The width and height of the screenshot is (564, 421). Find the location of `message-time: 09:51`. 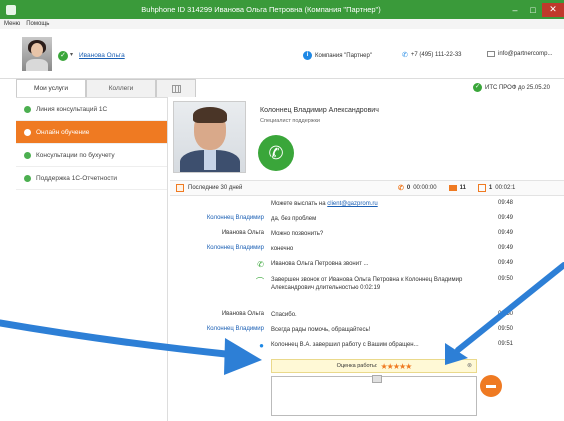

message-time: 09:51 is located at coordinates (506, 344).